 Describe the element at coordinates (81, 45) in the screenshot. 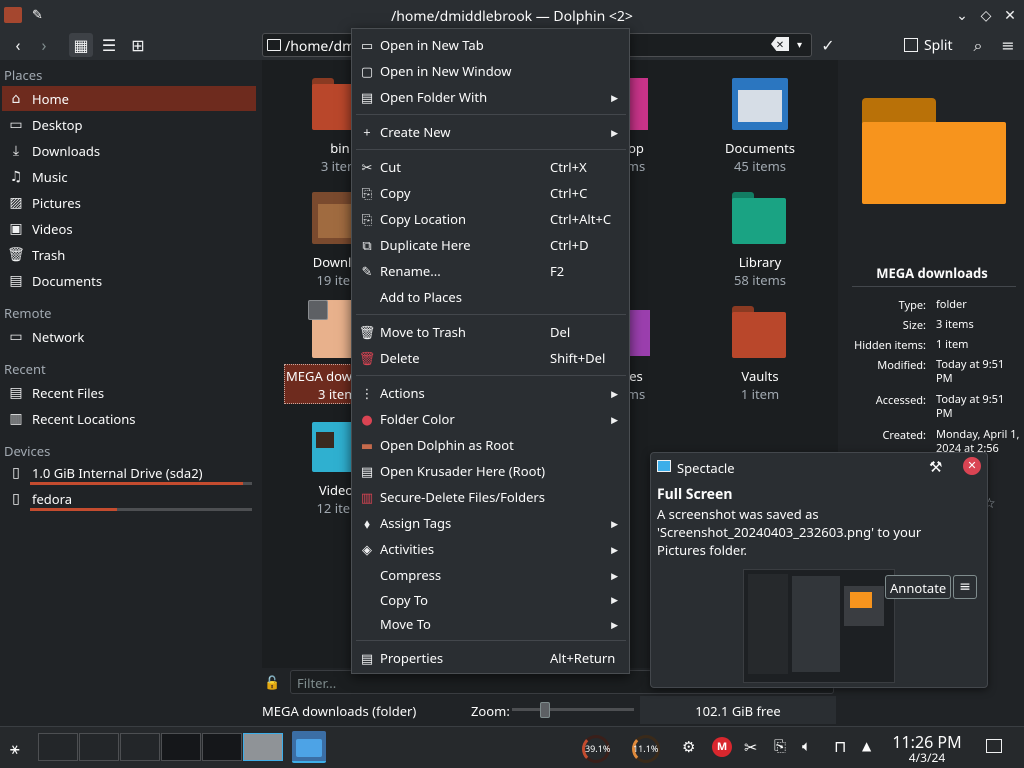

I see `icons-view-icon: ▦` at that location.